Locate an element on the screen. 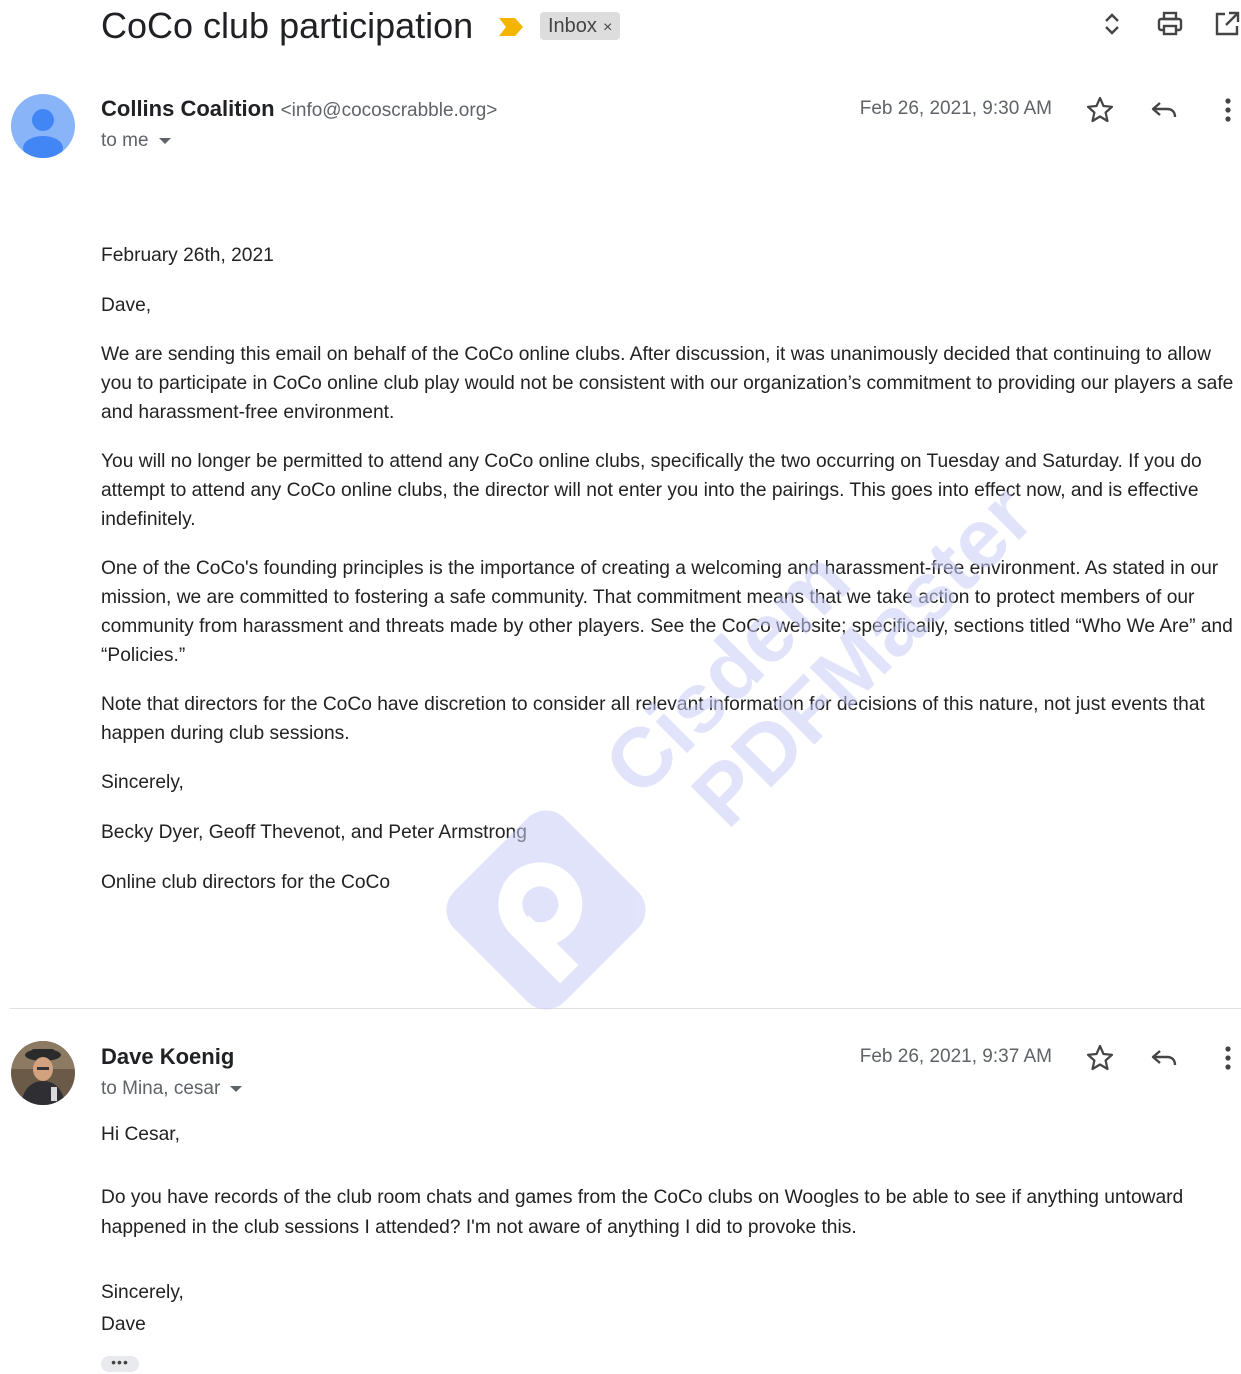  body-paragraph: Online club directors for the CoCo is located at coordinates (246, 882).